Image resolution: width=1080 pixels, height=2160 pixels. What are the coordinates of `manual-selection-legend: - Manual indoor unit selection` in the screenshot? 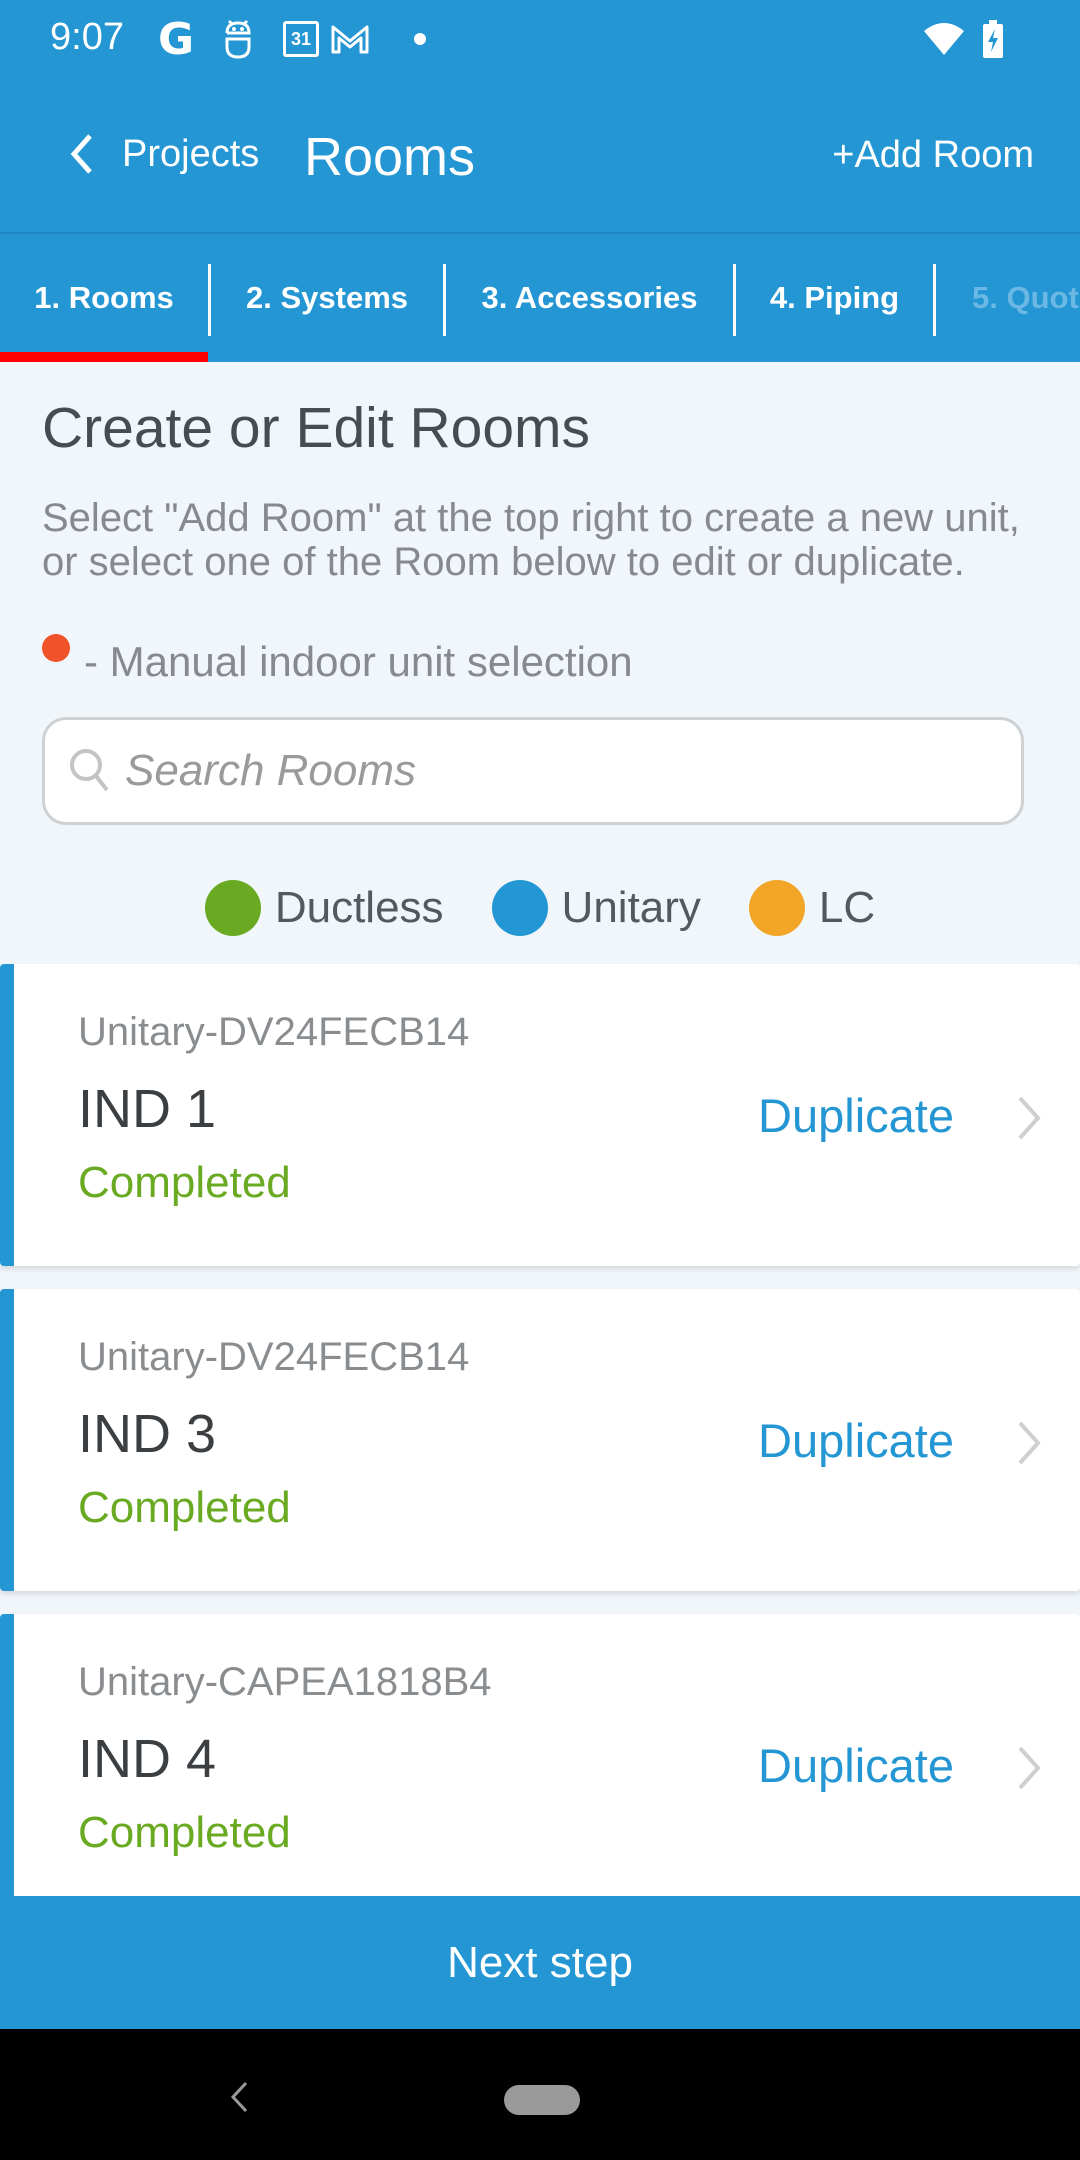 It's located at (337, 660).